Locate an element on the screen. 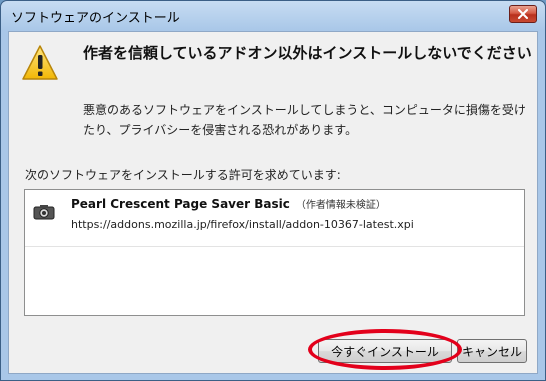  warning-heading: 作者を信頼しているアドオン以外はインストールしないでください is located at coordinates (307, 53).